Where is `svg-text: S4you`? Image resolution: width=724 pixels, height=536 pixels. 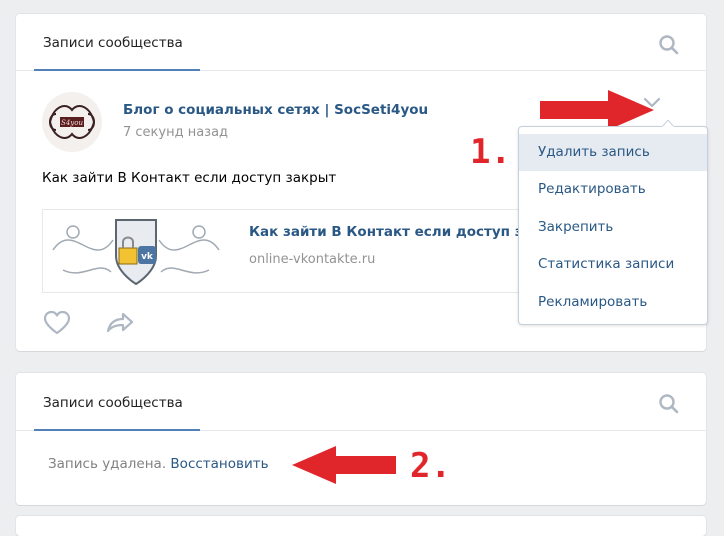
svg-text: S4you is located at coordinates (72, 123).